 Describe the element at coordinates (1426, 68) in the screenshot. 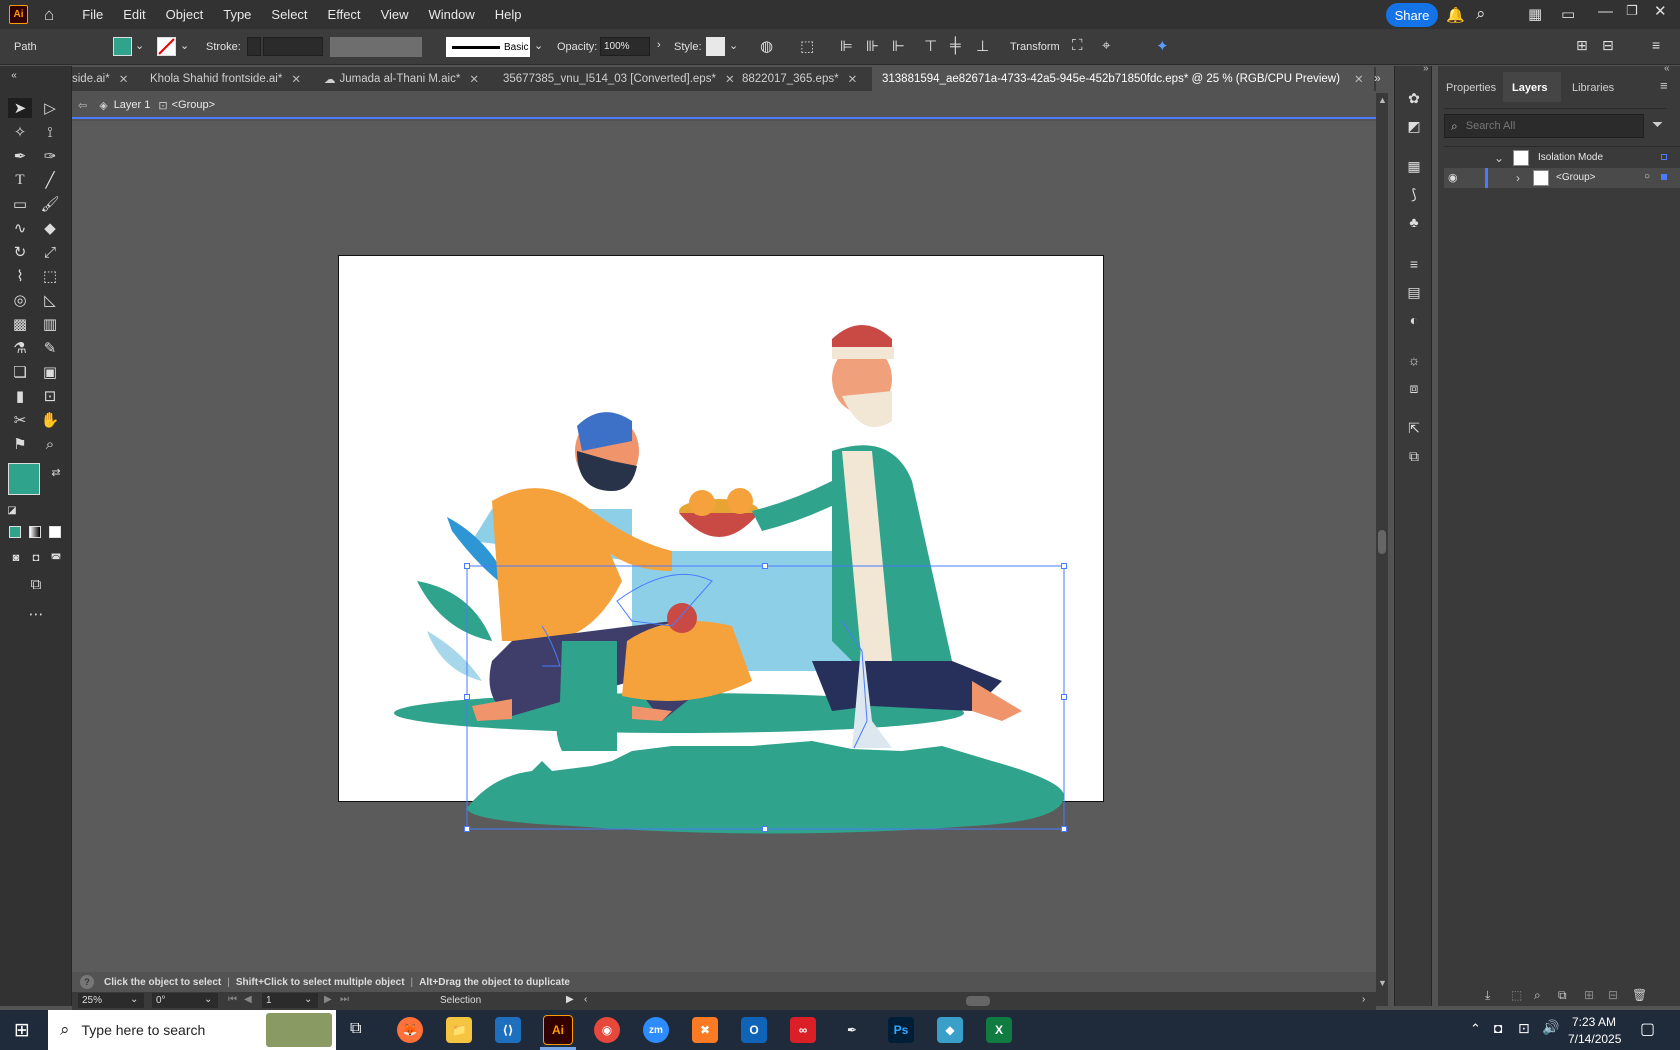

I see `collapse-icon: »` at that location.